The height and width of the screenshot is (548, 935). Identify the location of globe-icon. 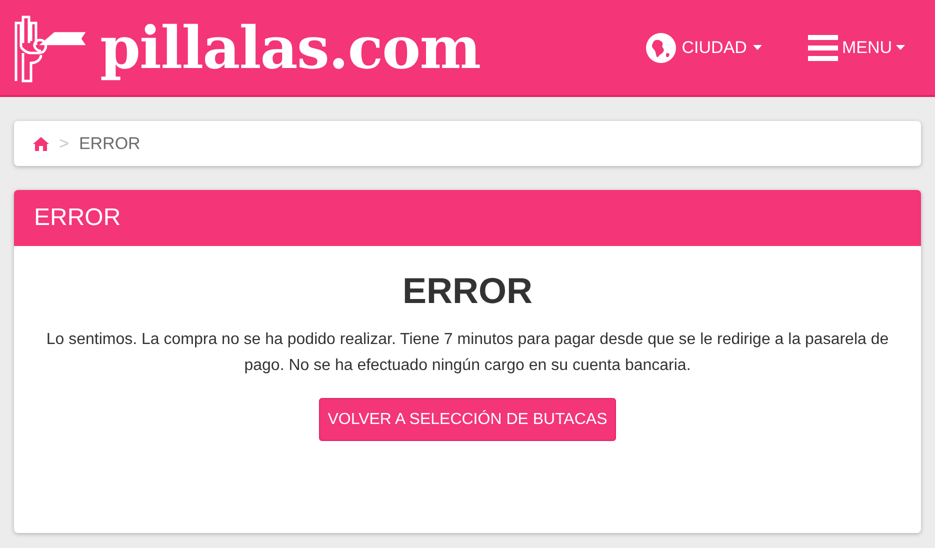
(661, 47).